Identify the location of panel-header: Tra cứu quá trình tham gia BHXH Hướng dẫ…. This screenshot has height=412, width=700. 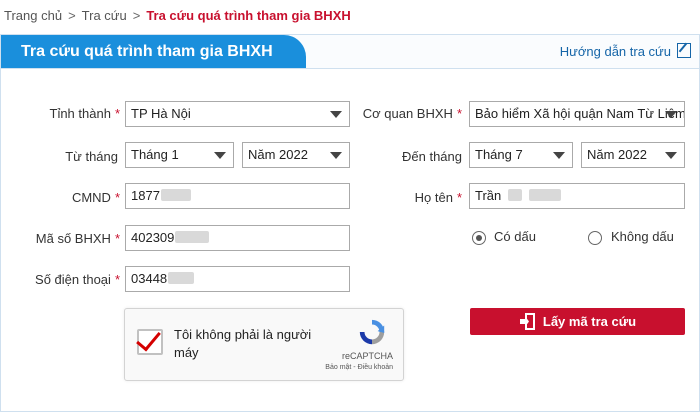
(350, 52).